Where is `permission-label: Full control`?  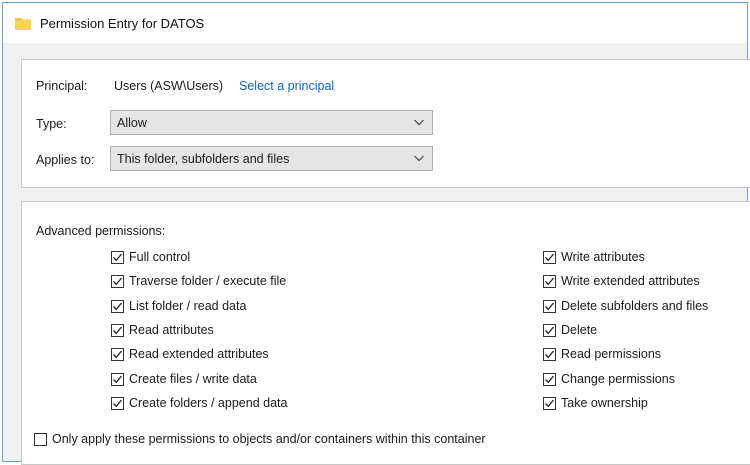 permission-label: Full control is located at coordinates (160, 257).